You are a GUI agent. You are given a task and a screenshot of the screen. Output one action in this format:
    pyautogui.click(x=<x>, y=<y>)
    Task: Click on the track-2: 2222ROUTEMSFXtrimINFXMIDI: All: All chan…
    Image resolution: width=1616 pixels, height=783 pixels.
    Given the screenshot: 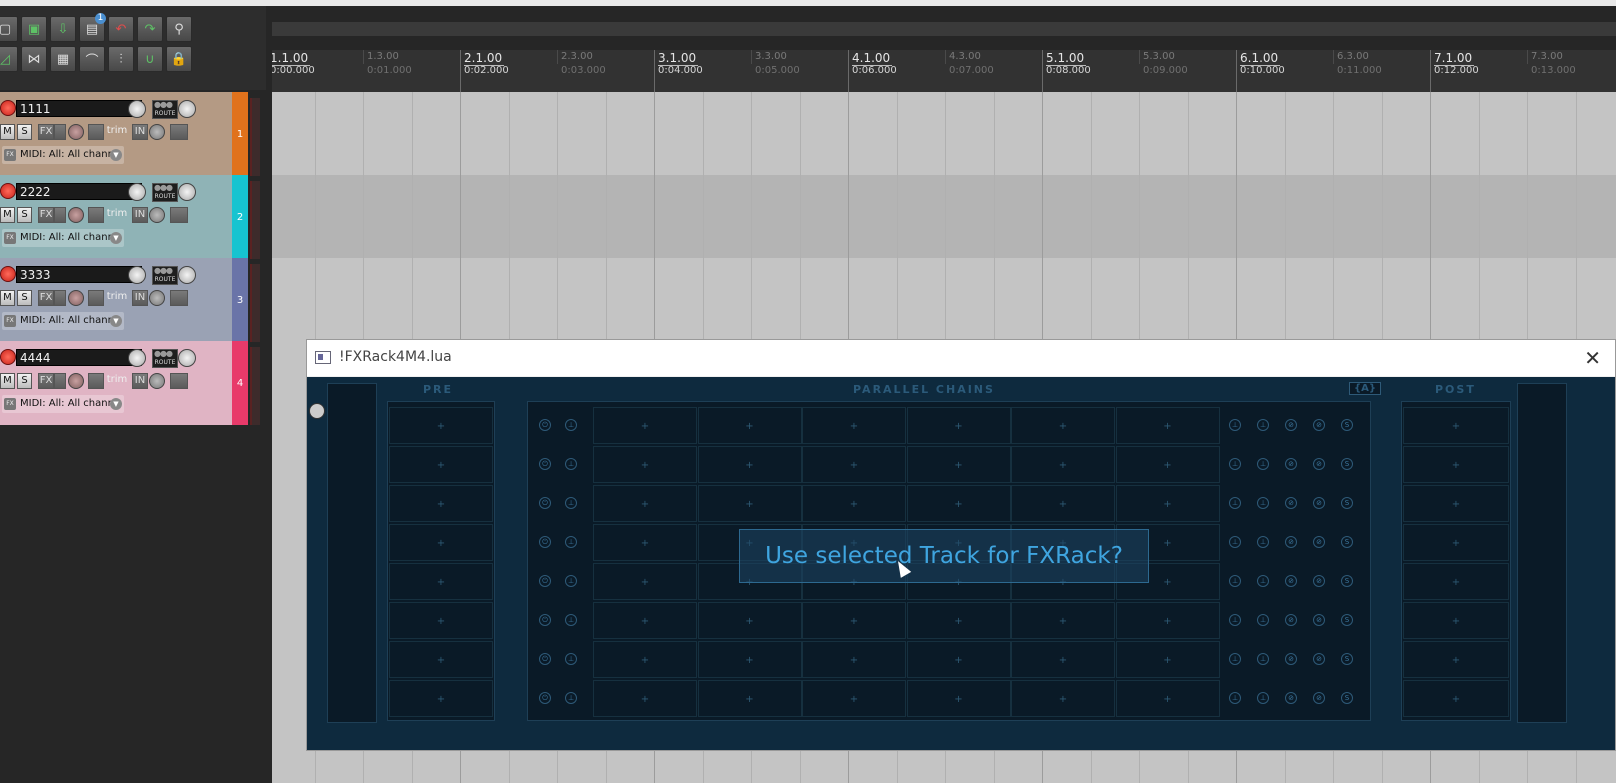 What is the action you would take?
    pyautogui.click(x=131, y=217)
    